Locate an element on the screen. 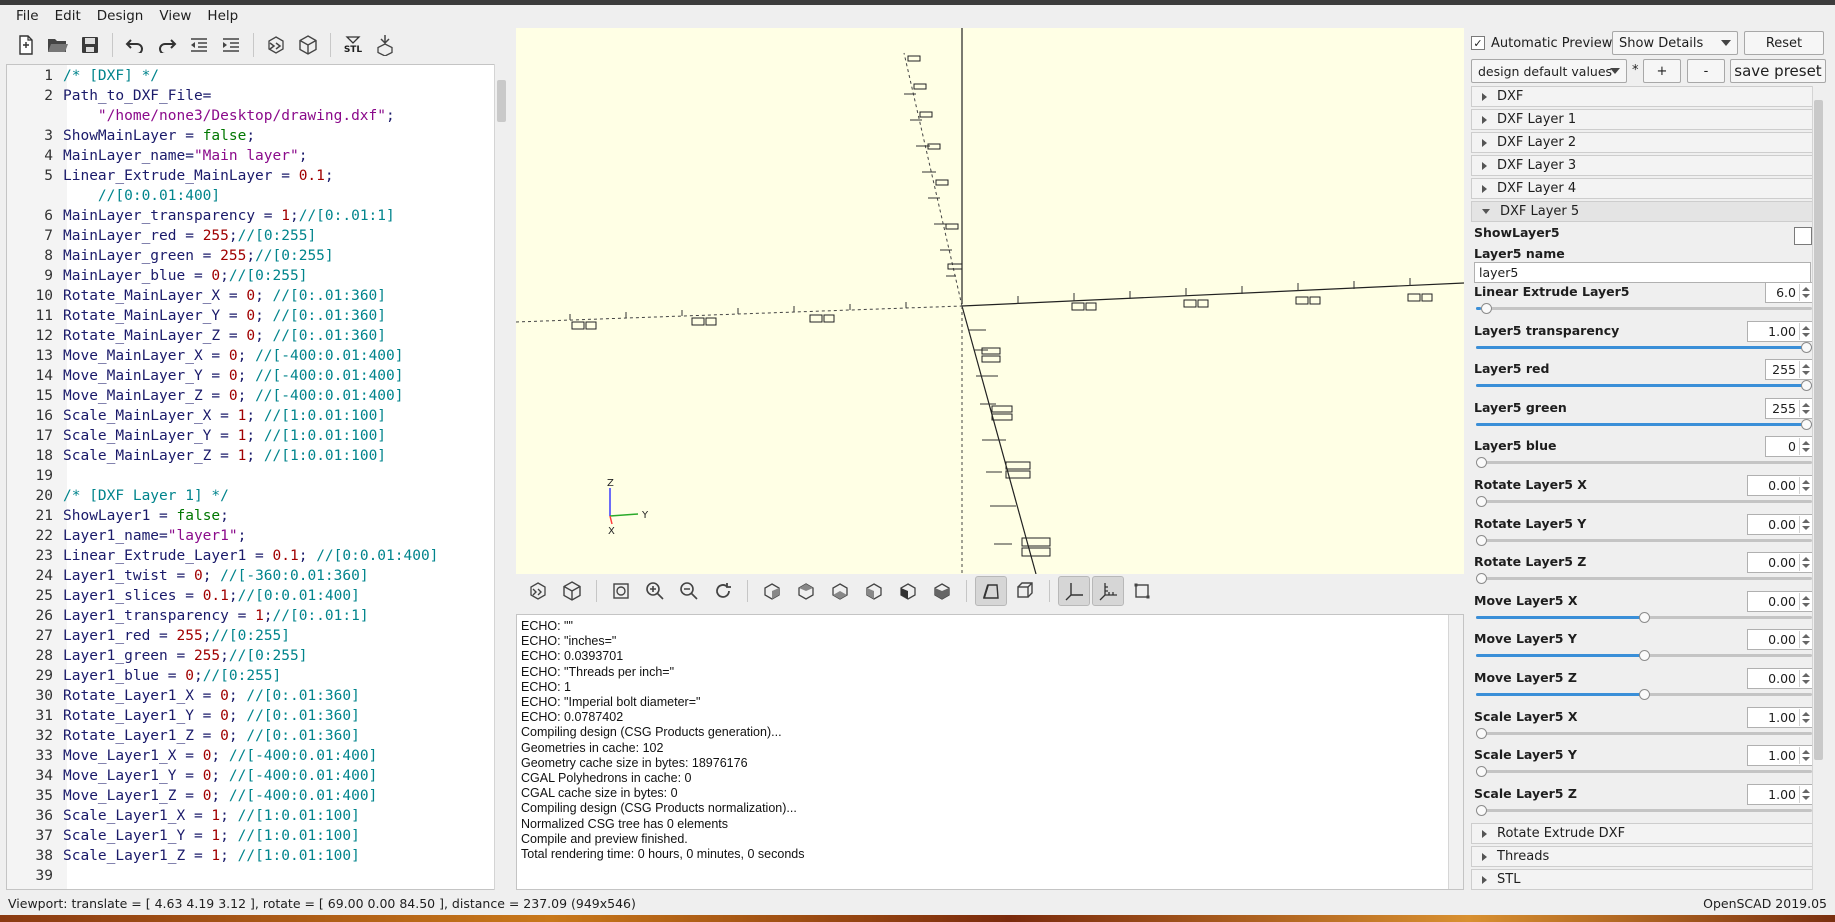 The height and width of the screenshot is (922, 1835). code-line: 26 Layer1_transparency = 1;//[0:.01:1] is located at coordinates (188, 616).